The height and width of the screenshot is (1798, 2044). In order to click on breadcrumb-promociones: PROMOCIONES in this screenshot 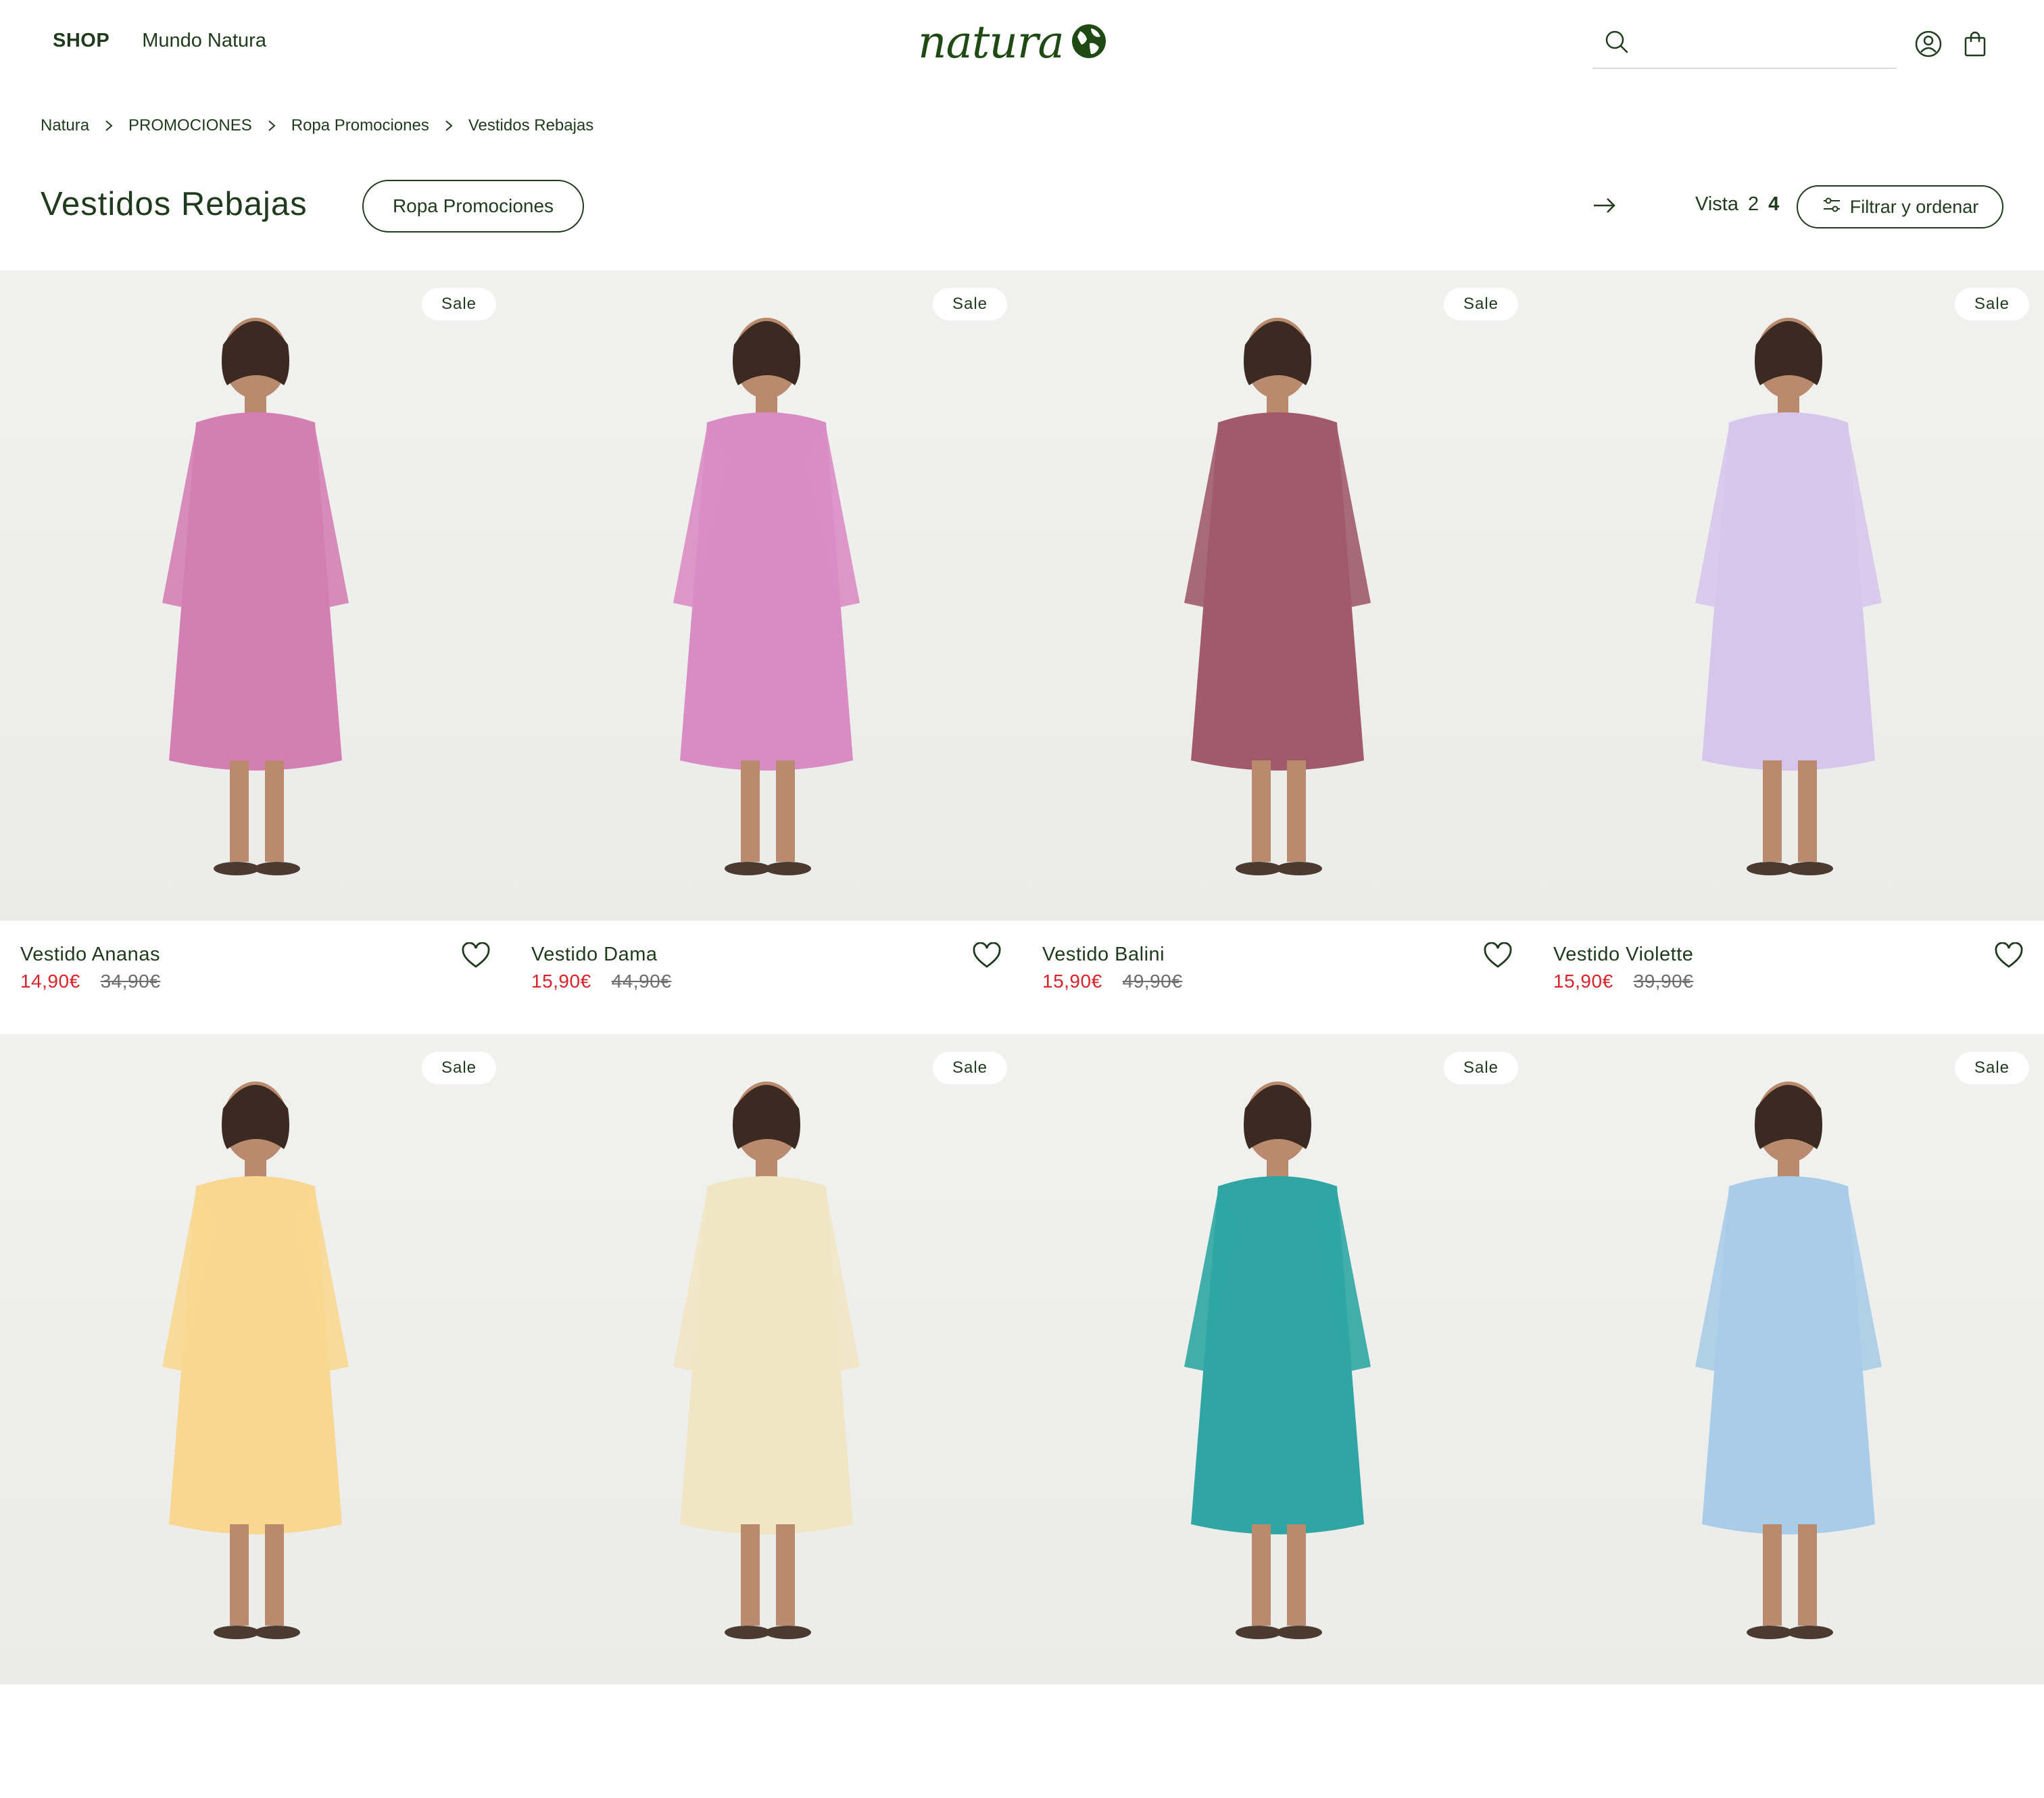, I will do `click(190, 126)`.